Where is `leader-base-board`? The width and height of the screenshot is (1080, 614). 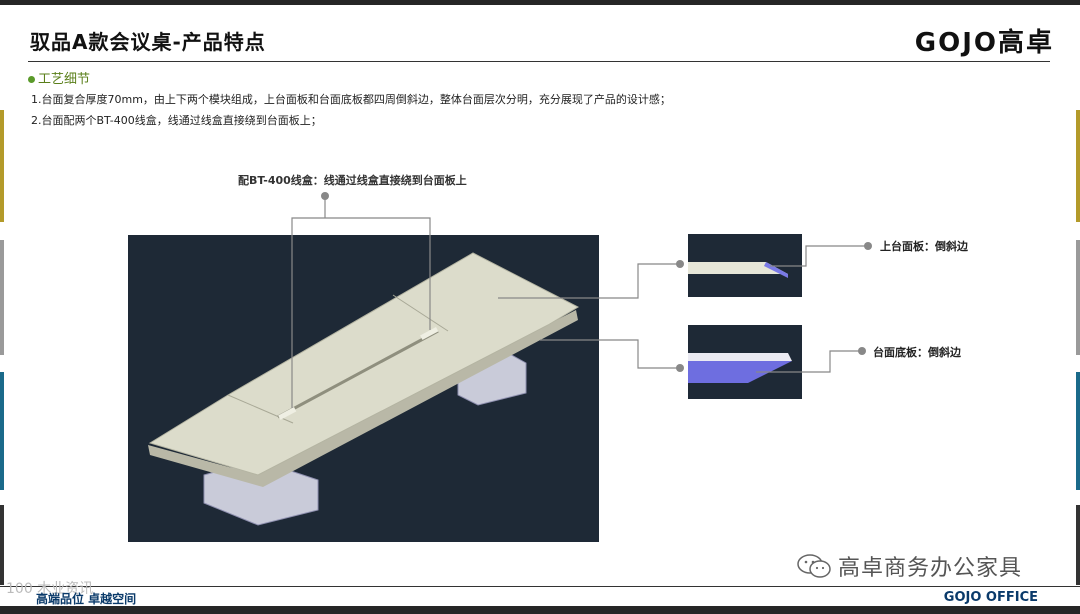 leader-base-board is located at coordinates (610, 354).